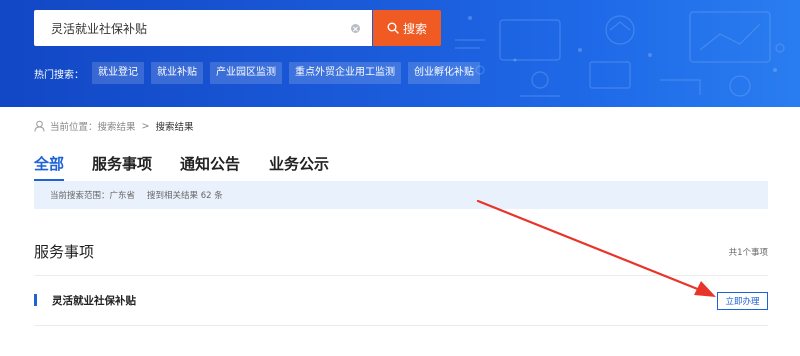  I want to click on clear-icon, so click(355, 28).